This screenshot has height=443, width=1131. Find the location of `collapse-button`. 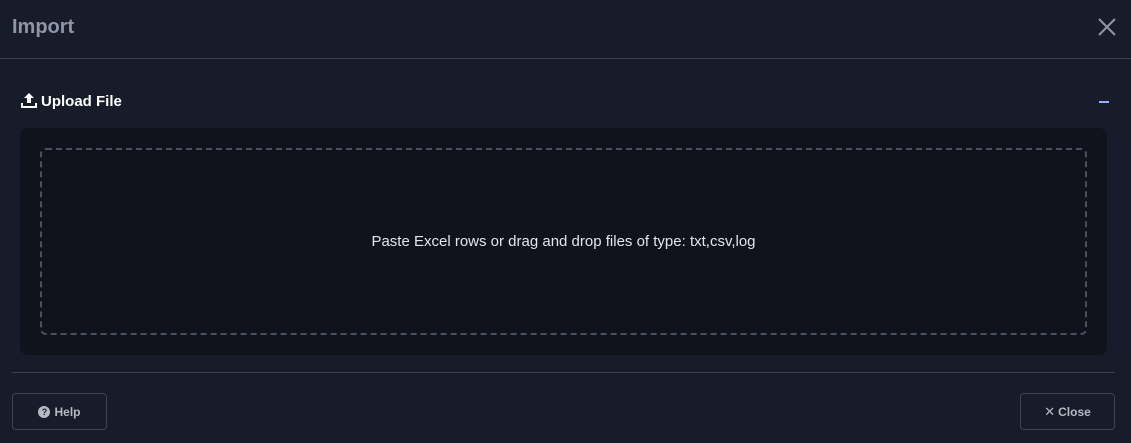

collapse-button is located at coordinates (1104, 101).